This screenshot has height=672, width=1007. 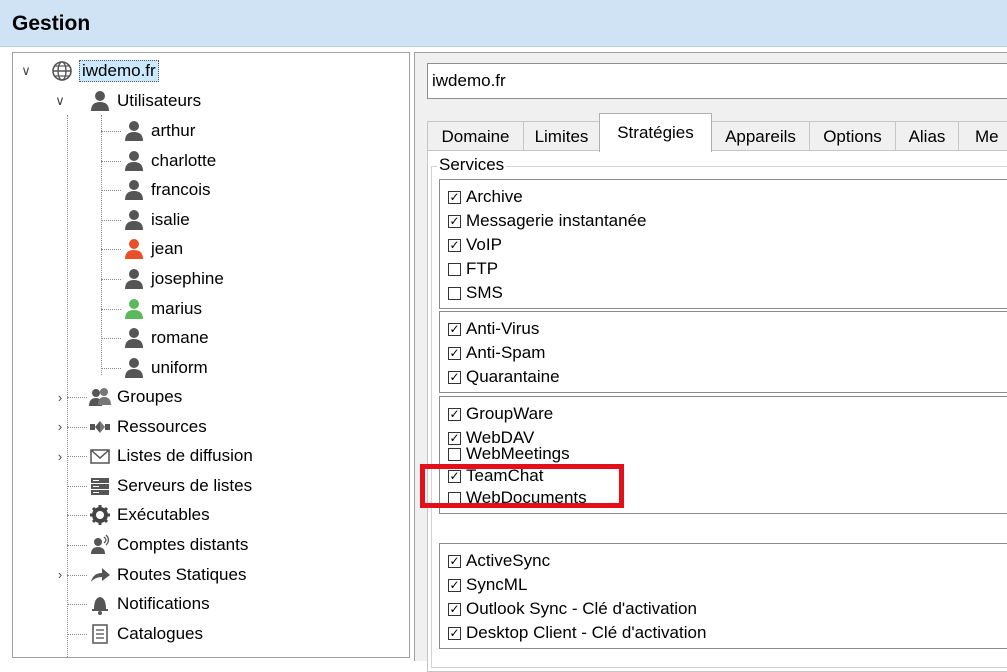 I want to click on tab-limites: Limites, so click(x=561, y=136).